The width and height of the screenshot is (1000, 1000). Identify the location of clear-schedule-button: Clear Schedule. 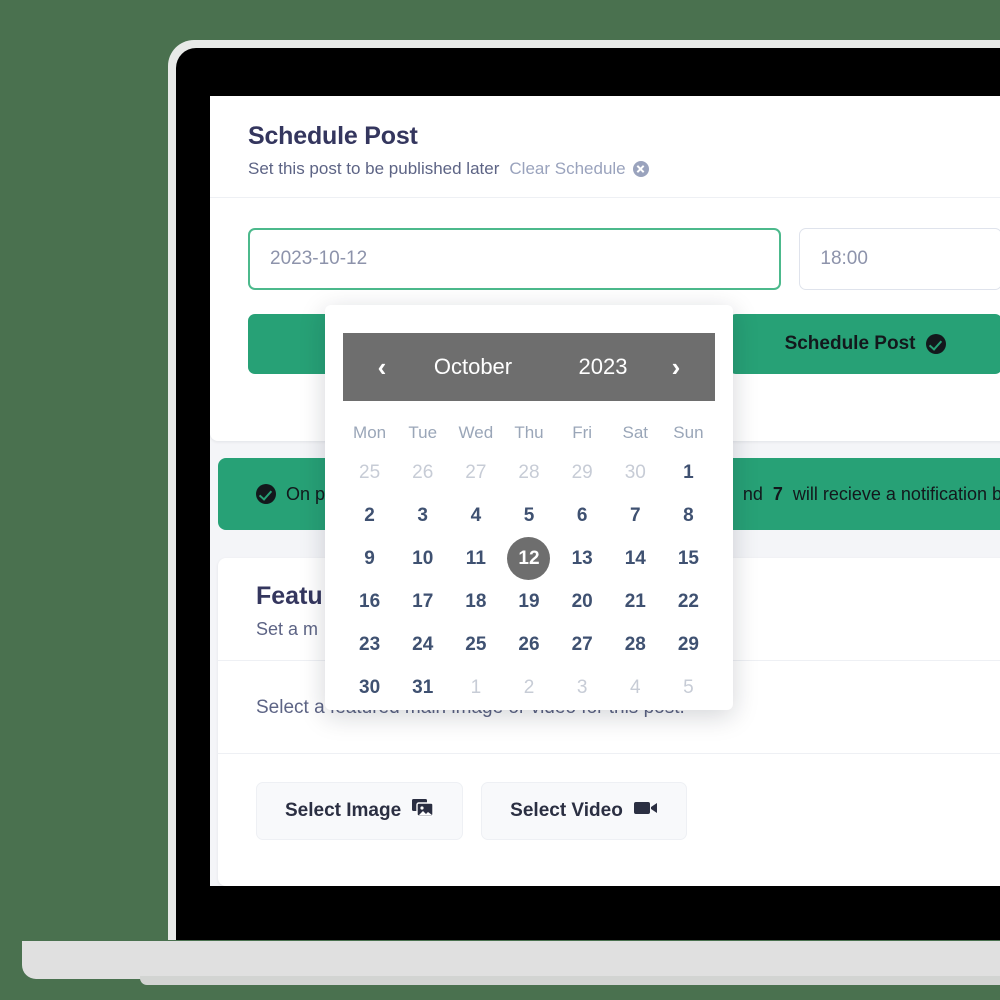
(579, 169).